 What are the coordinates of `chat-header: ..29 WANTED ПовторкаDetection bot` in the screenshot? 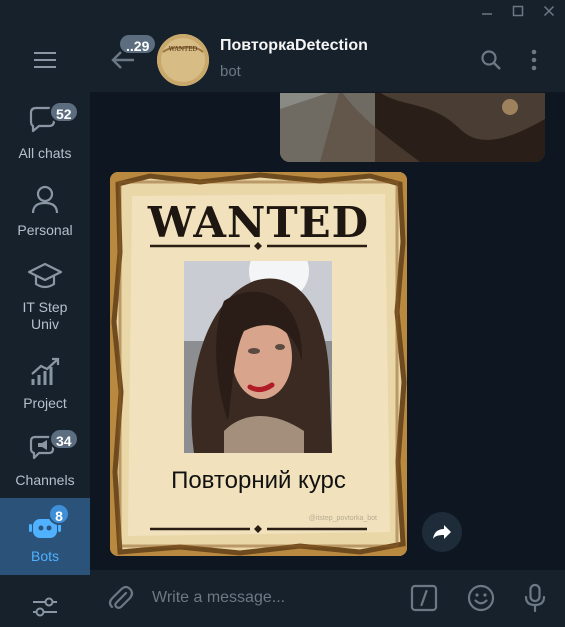 It's located at (327, 60).